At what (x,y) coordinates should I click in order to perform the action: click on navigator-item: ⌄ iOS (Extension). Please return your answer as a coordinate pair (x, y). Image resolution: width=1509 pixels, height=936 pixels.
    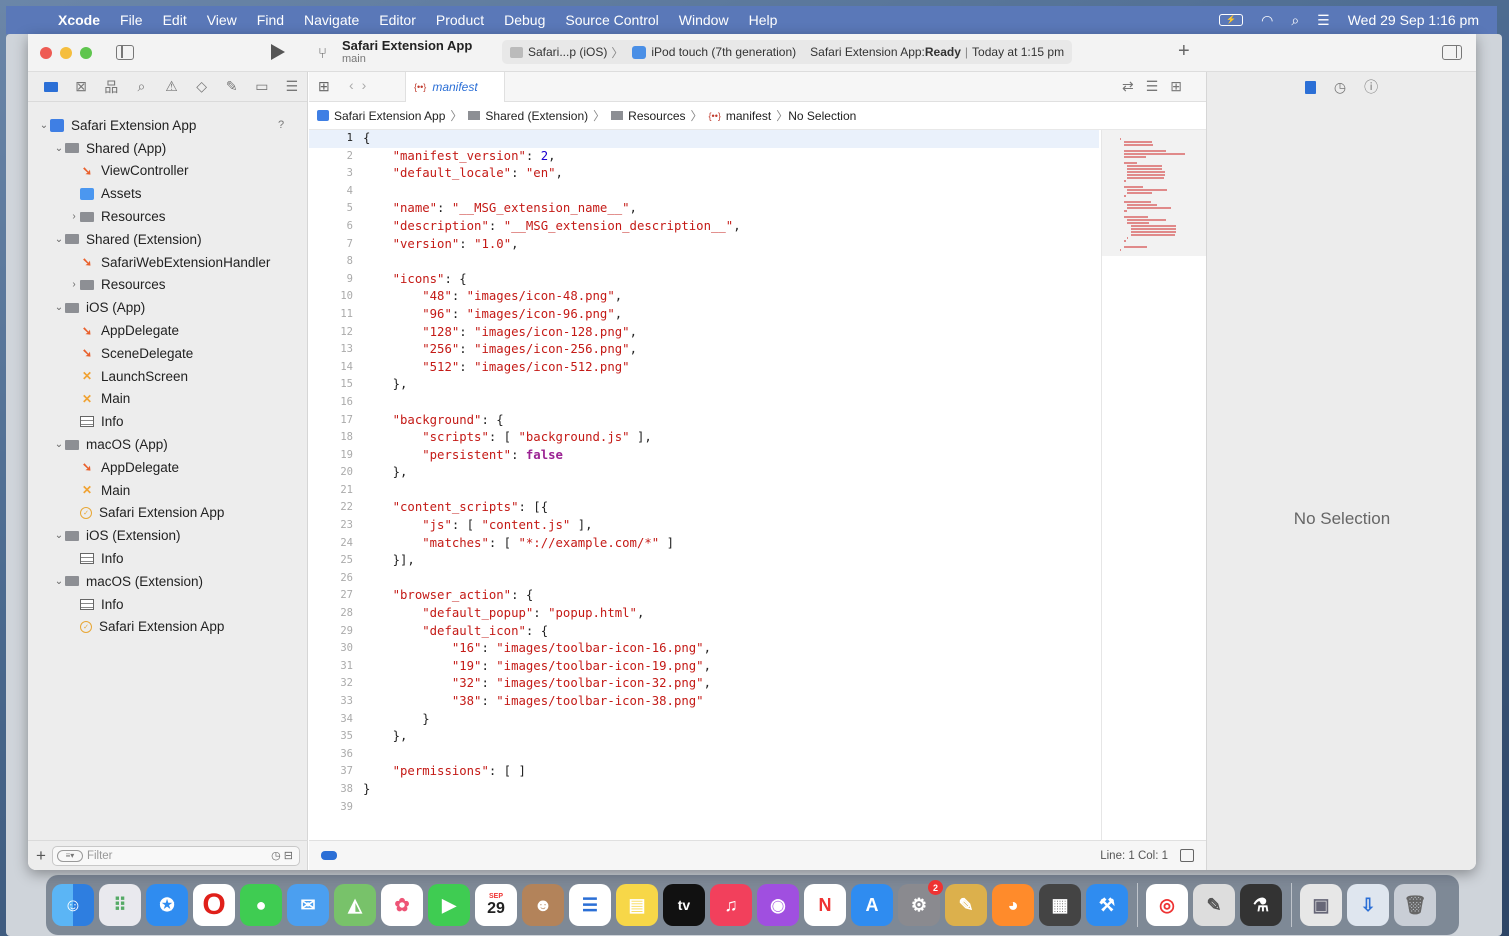
    Looking at the image, I should click on (167, 535).